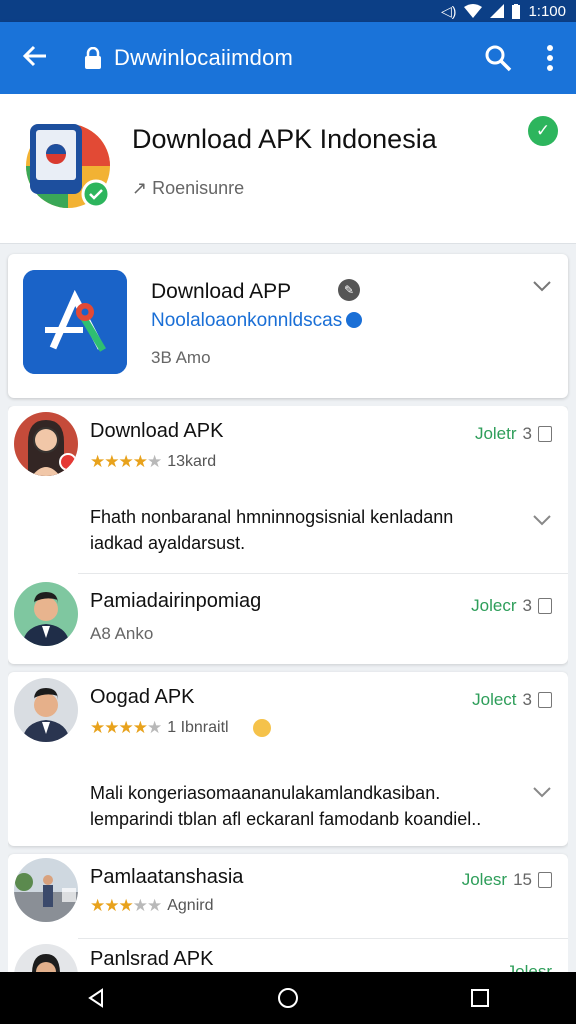 The height and width of the screenshot is (1024, 576). Describe the element at coordinates (35, 58) in the screenshot. I see `back-arrow-icon` at that location.